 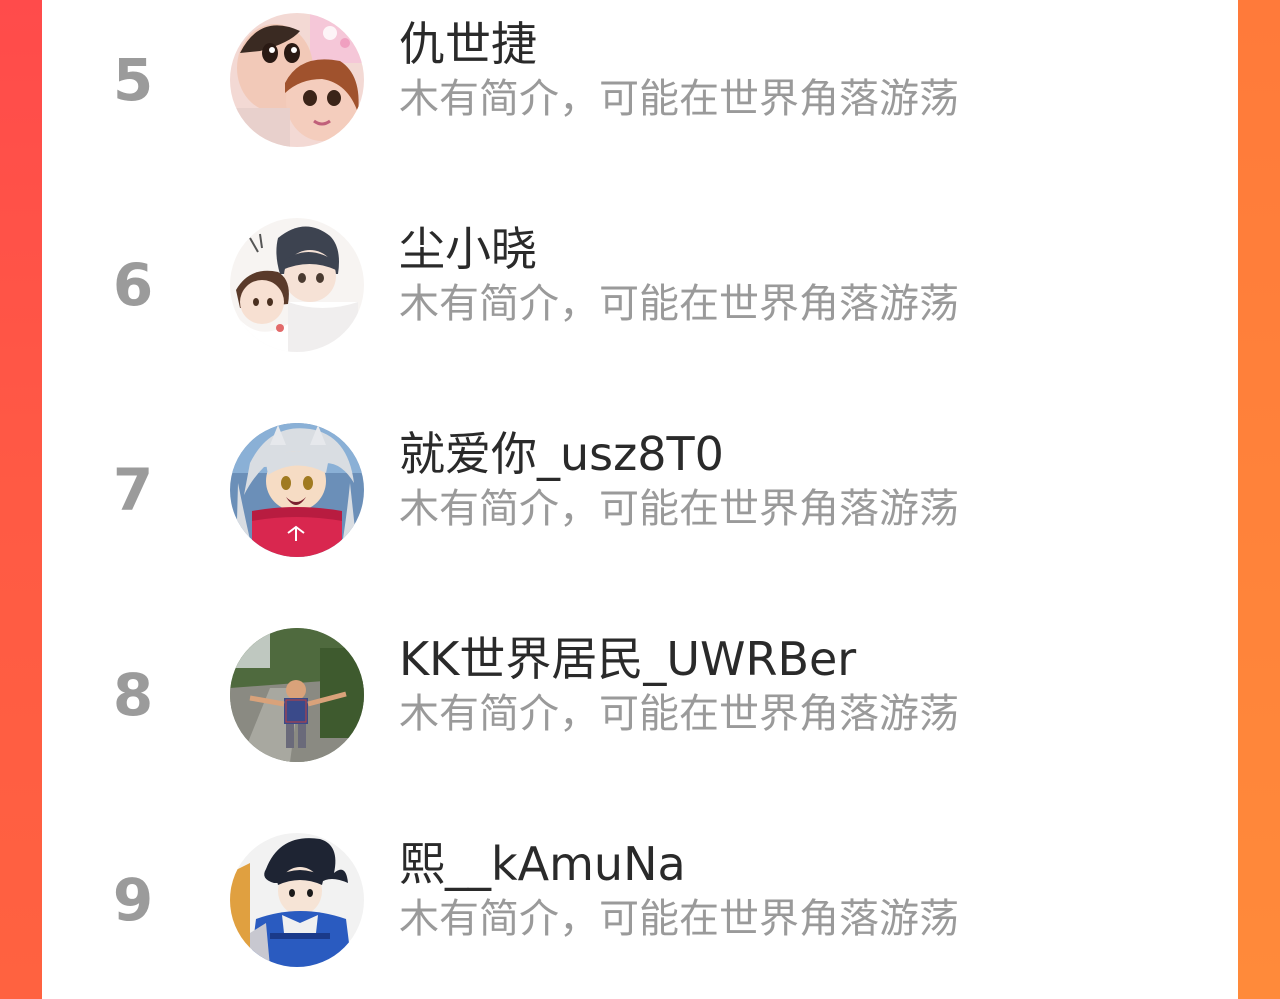 I want to click on user-name: 仇世捷, so click(x=468, y=44).